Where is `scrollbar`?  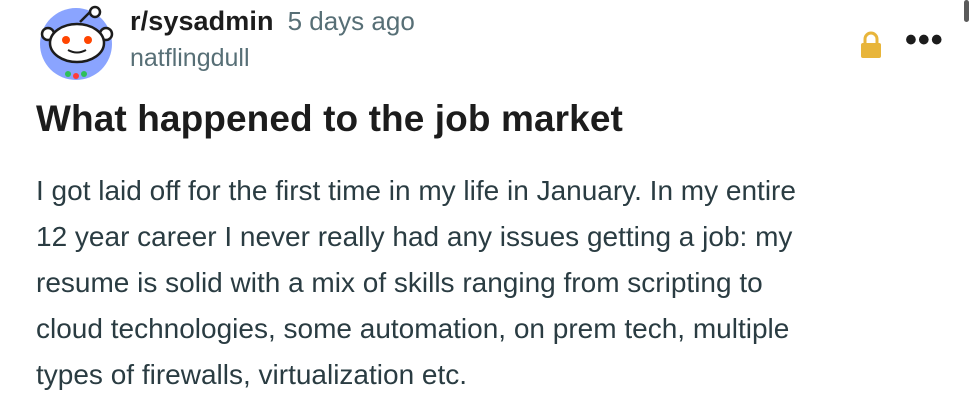
scrollbar is located at coordinates (966, 11).